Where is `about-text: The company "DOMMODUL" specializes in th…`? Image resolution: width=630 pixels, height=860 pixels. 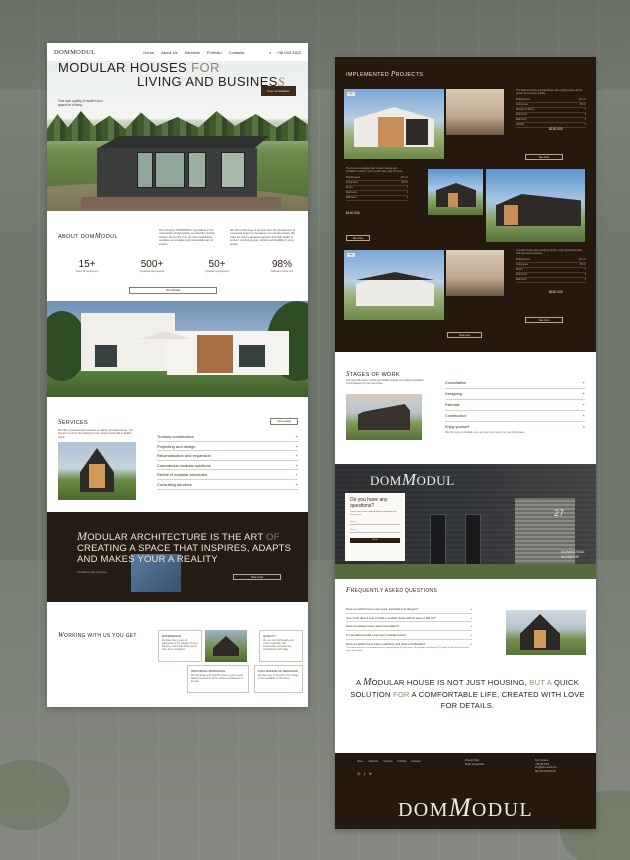 about-text: The company "DOMMODUL" specializes in th… is located at coordinates (187, 237).